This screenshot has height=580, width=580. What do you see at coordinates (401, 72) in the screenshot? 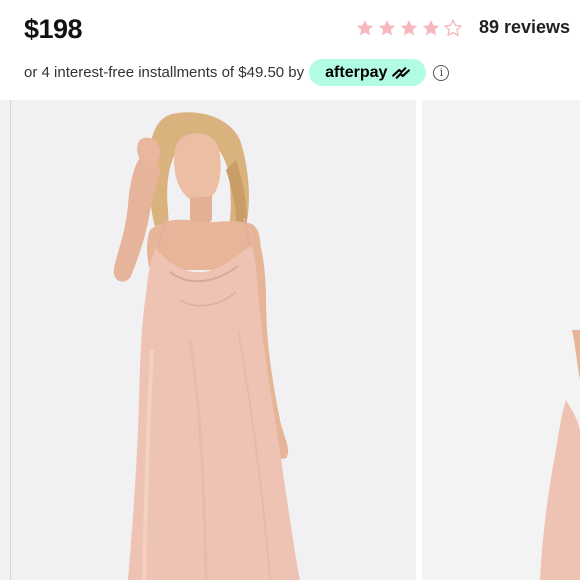
I see `afterpay-arrows-icon` at bounding box center [401, 72].